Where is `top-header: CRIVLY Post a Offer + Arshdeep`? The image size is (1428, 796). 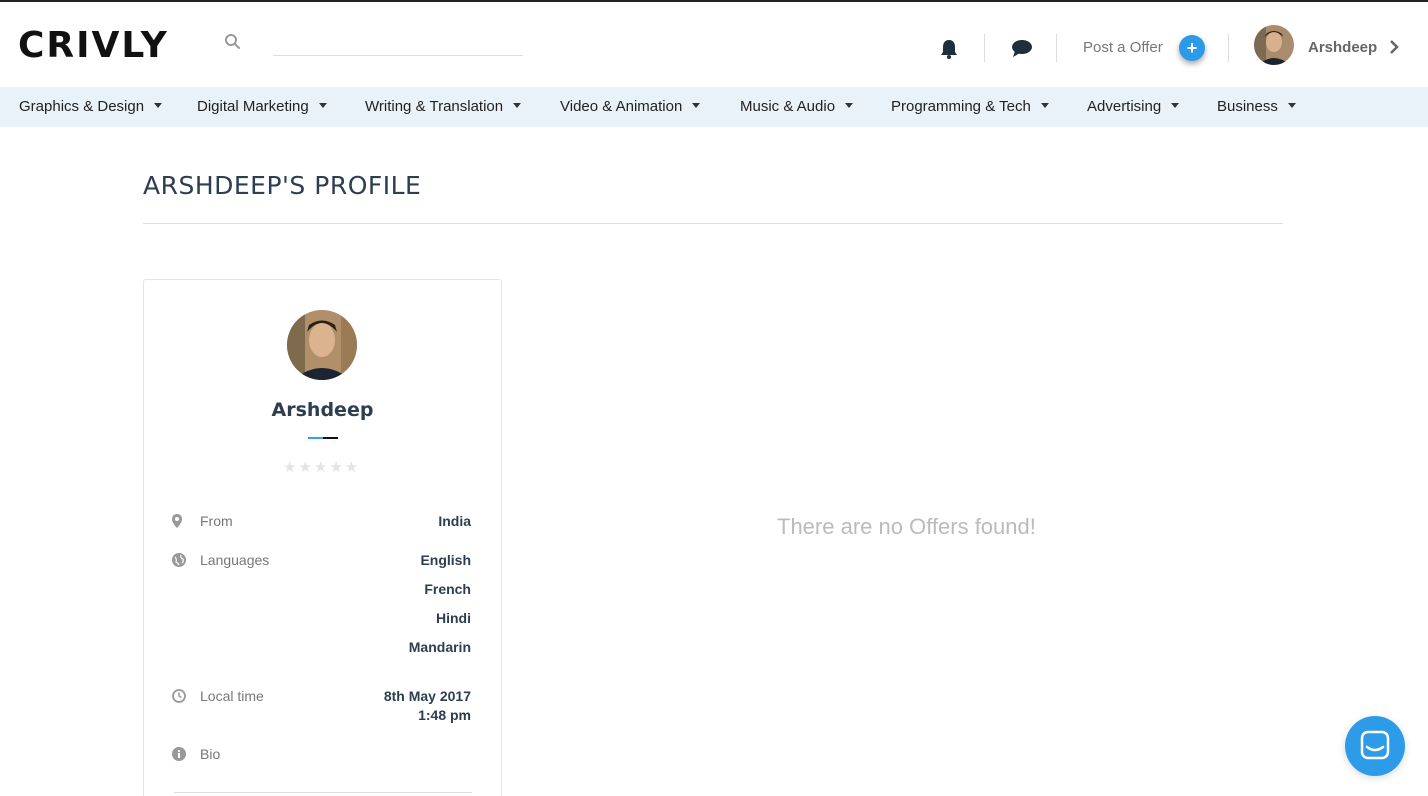 top-header: CRIVLY Post a Offer + Arshdeep is located at coordinates (714, 43).